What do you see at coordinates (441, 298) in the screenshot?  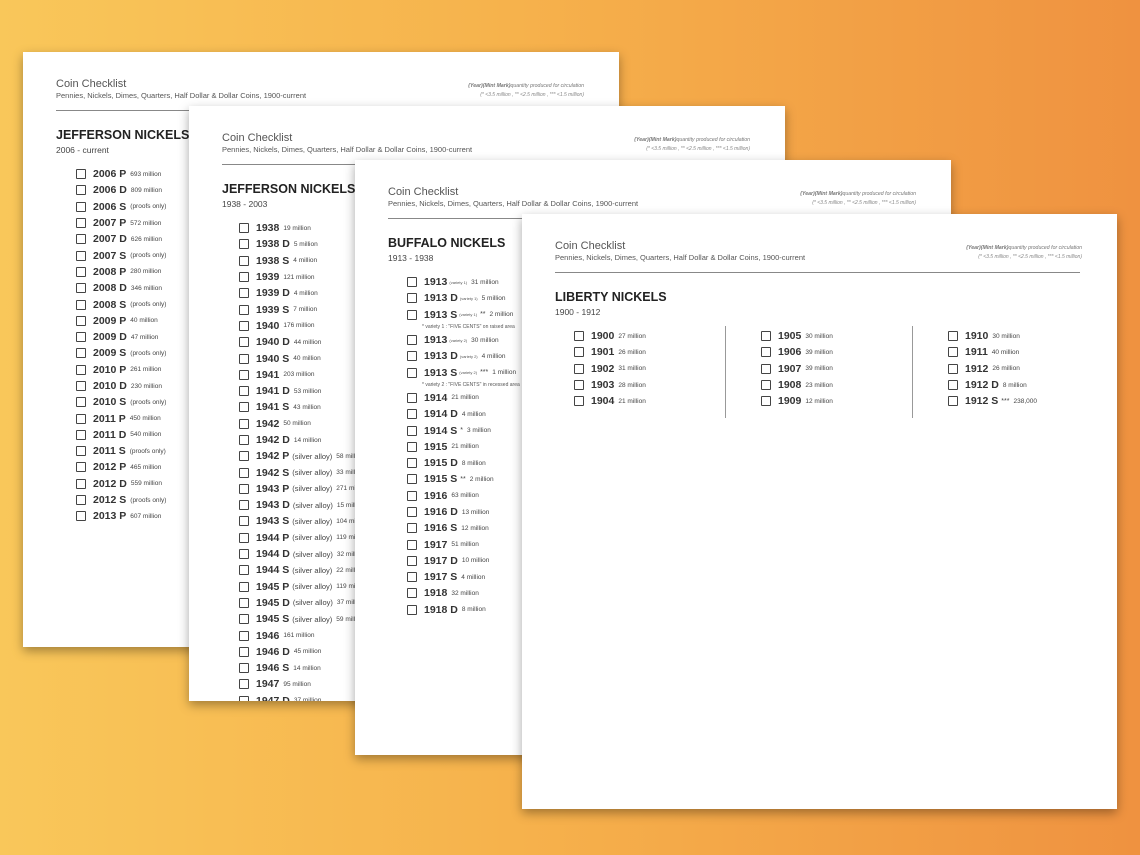 I see `coin-year: 1913 D` at bounding box center [441, 298].